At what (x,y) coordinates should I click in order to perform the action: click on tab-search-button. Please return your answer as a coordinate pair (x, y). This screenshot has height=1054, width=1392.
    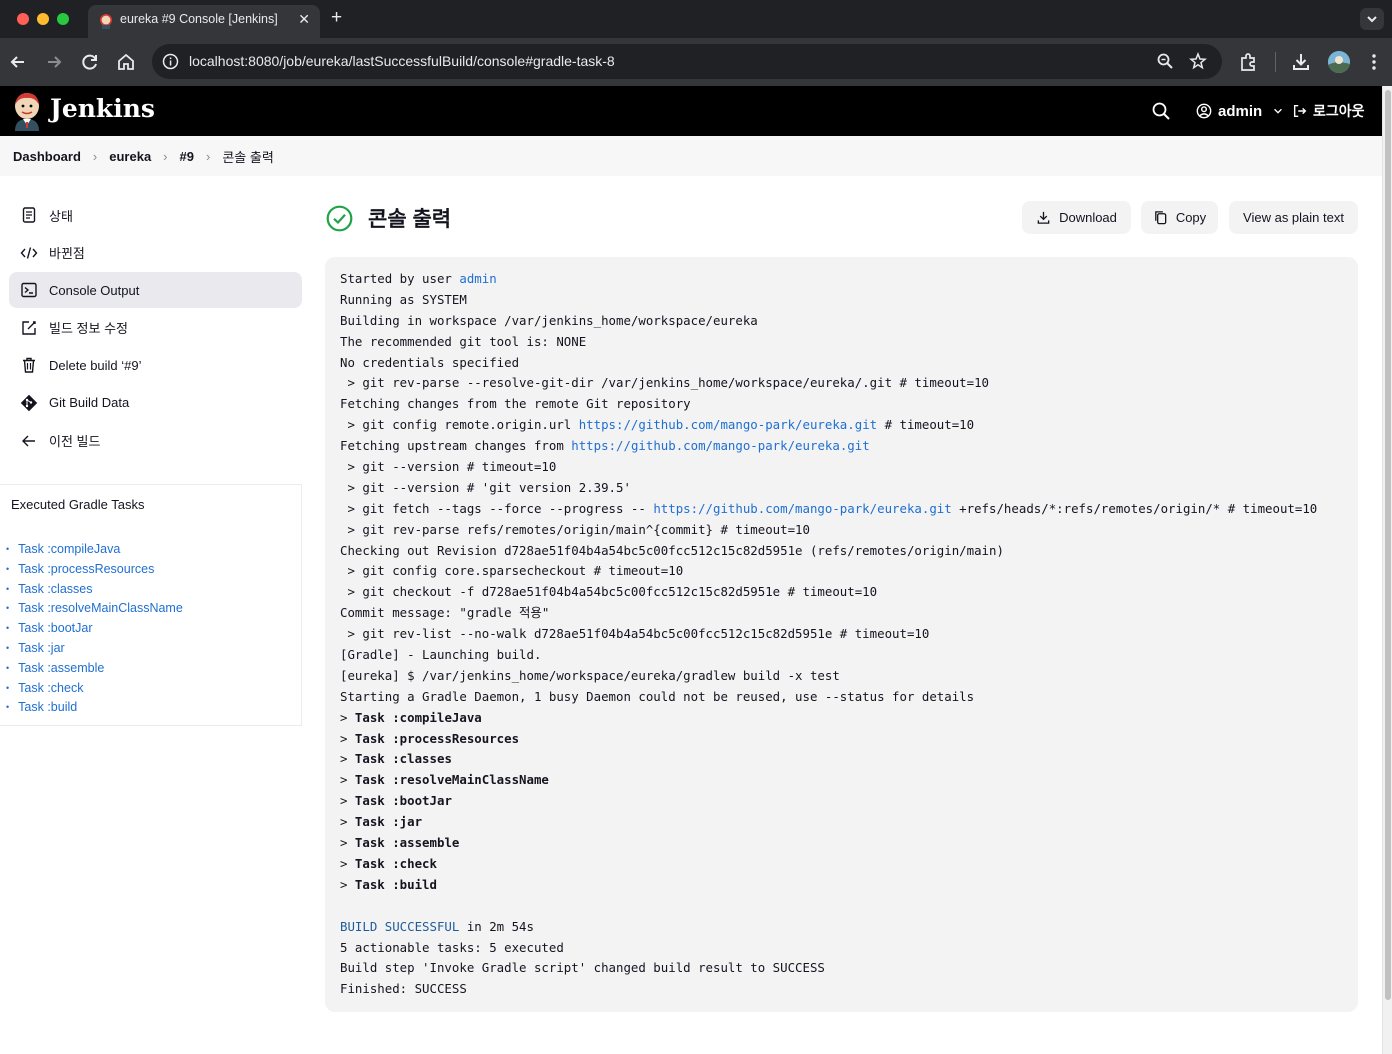
    Looking at the image, I should click on (1372, 19).